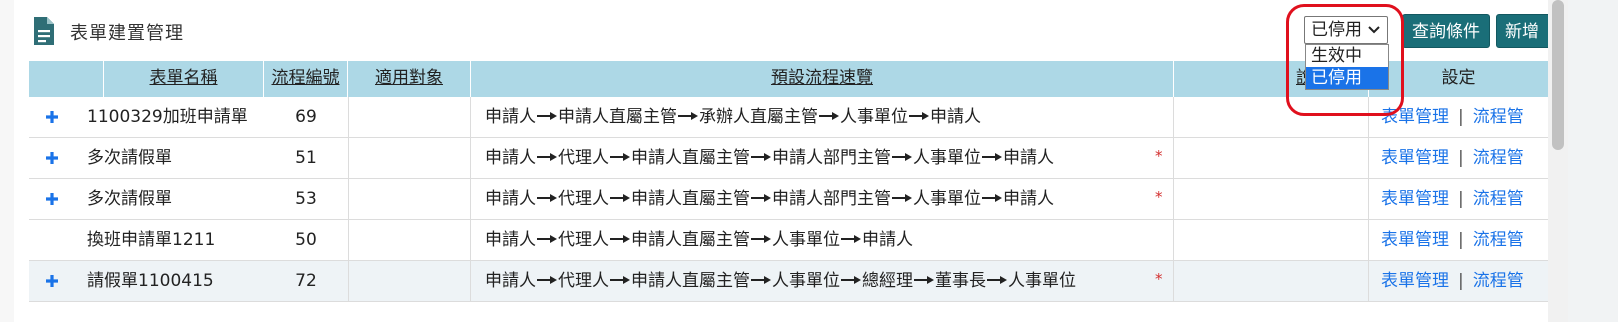 This screenshot has width=1618, height=322. What do you see at coordinates (306, 199) in the screenshot?
I see `flow-number: 53` at bounding box center [306, 199].